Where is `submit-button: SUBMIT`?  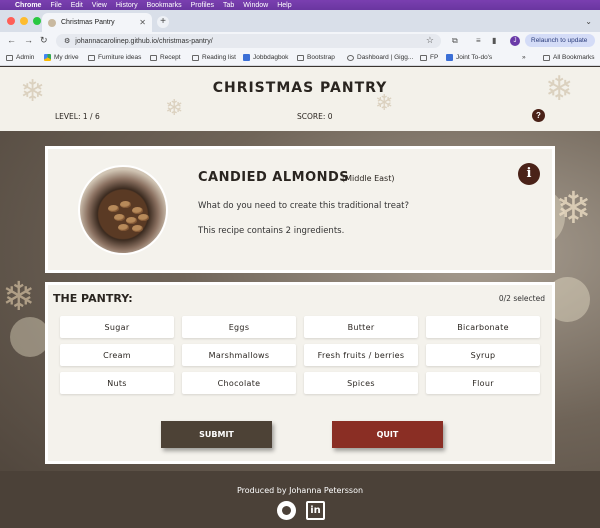 submit-button: SUBMIT is located at coordinates (216, 434).